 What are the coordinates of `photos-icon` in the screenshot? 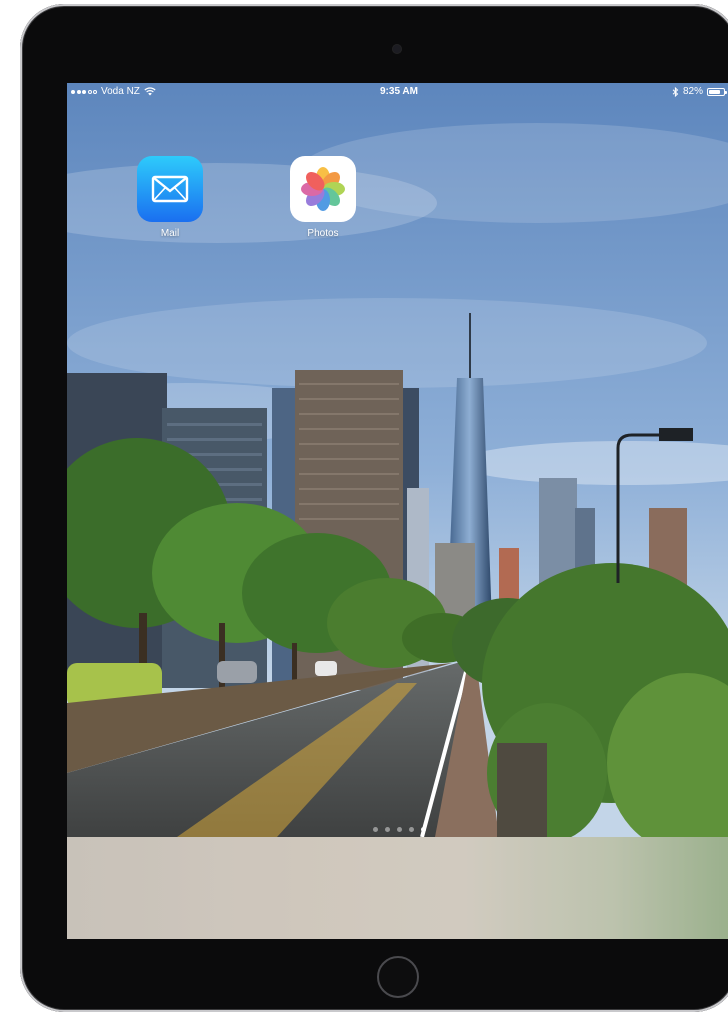 It's located at (323, 189).